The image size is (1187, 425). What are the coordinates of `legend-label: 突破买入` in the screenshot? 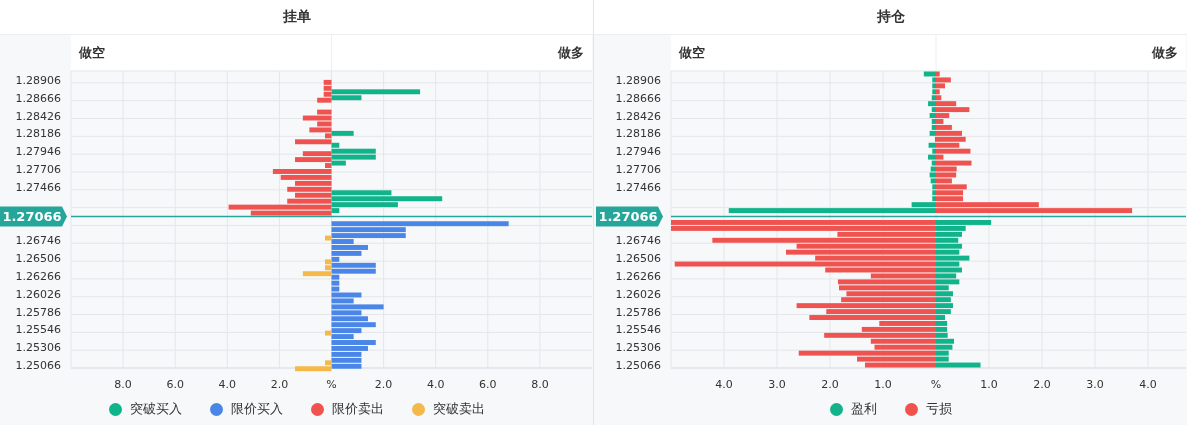 It's located at (155, 409).